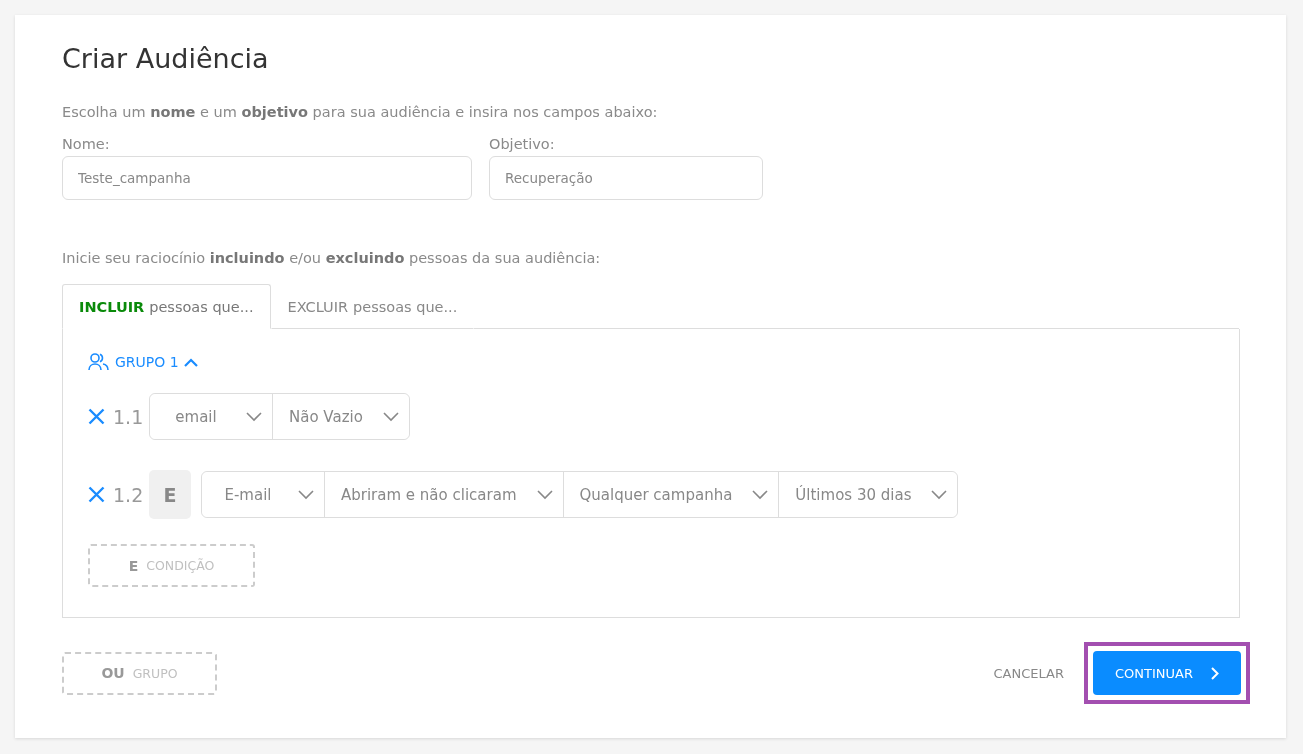 The width and height of the screenshot is (1303, 754). Describe the element at coordinates (139, 673) in the screenshot. I see `add-group-button: OU GRUPO` at that location.